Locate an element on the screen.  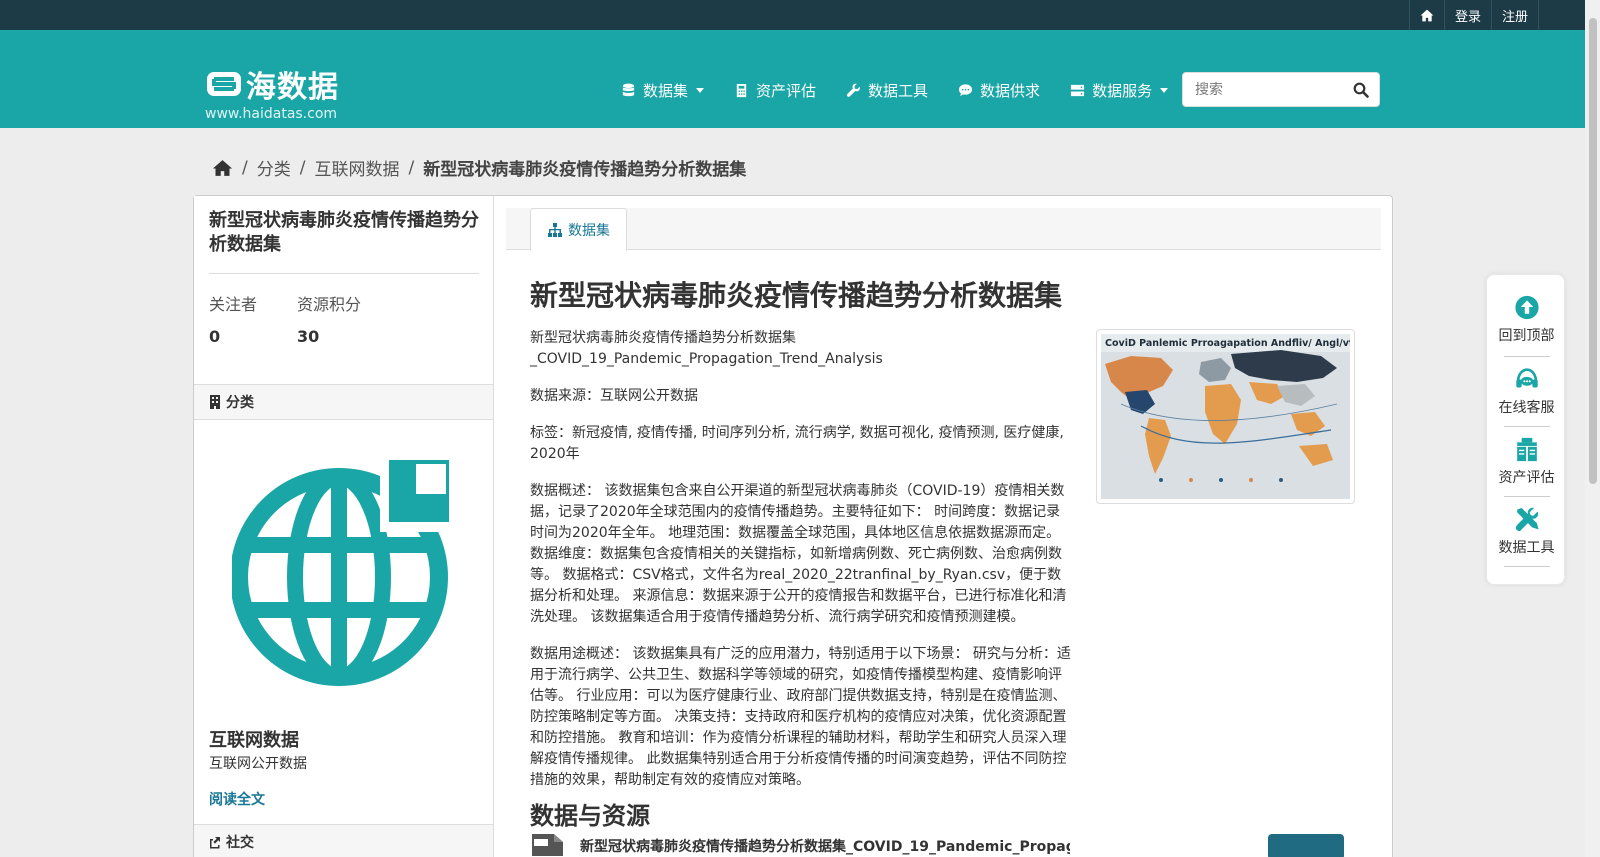
nav-data-services: 数据服务 is located at coordinates (1119, 90).